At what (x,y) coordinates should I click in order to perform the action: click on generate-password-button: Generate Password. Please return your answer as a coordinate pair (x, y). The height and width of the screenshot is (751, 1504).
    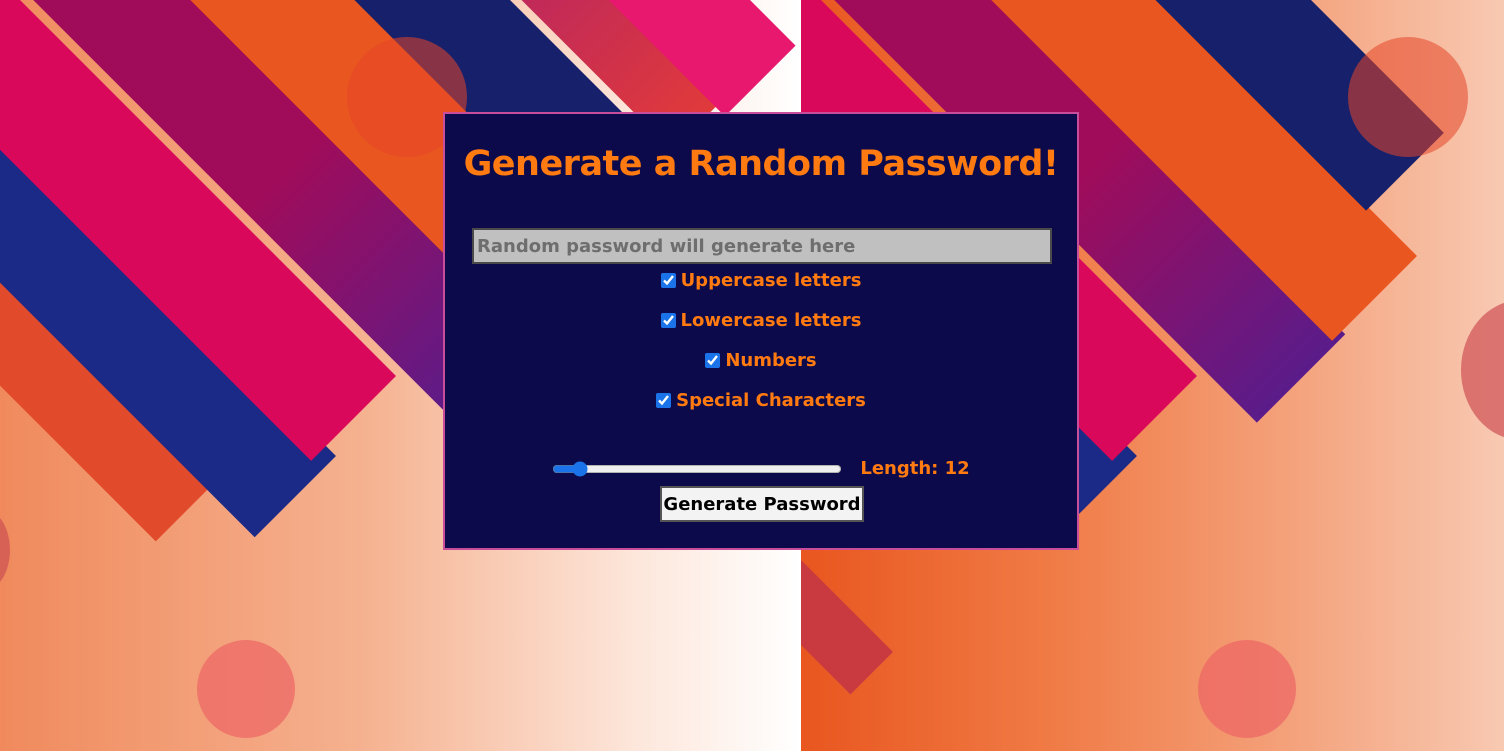
    Looking at the image, I should click on (762, 504).